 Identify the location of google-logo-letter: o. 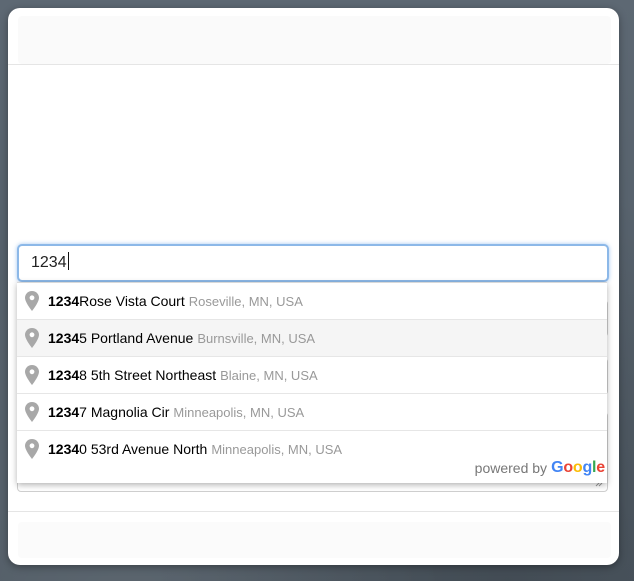
(568, 467).